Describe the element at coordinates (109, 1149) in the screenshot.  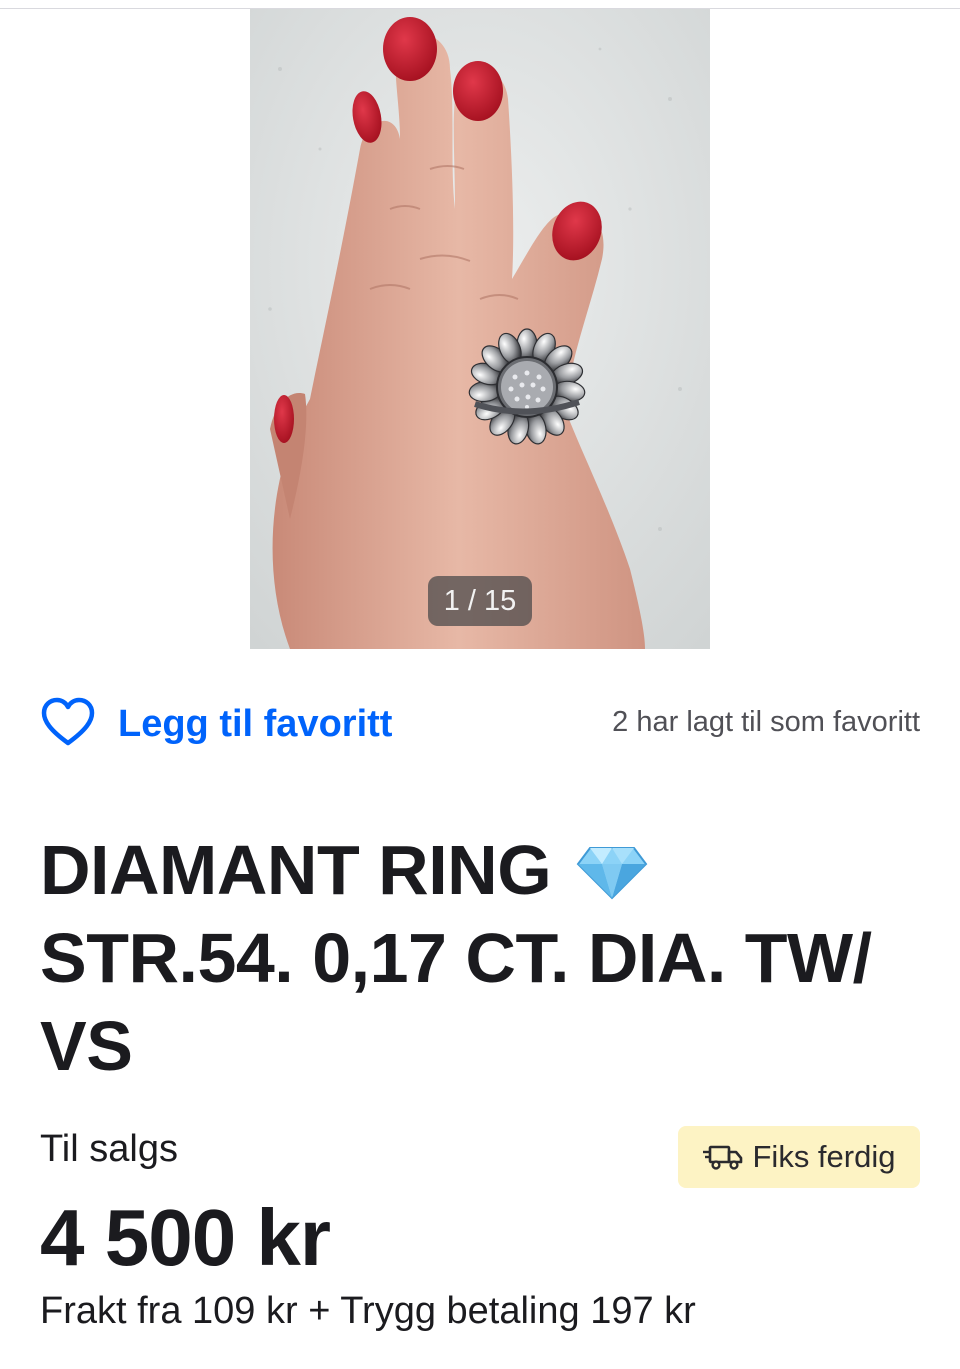
I see `listing-status: Til salgs` at that location.